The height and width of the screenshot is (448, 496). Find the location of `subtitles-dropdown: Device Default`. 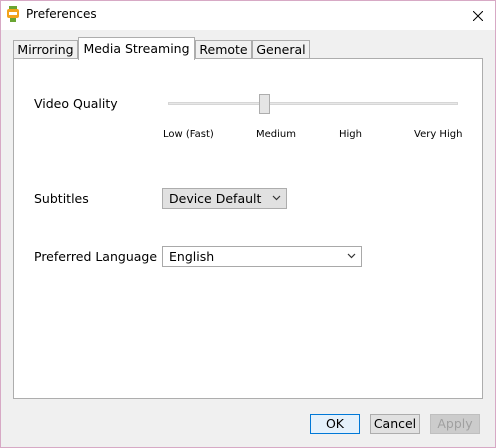

subtitles-dropdown: Device Default is located at coordinates (224, 198).